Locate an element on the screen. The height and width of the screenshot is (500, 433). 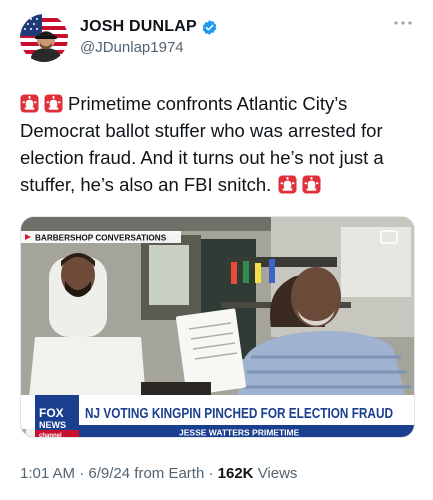
svg-text: FOX is located at coordinates (51, 413).